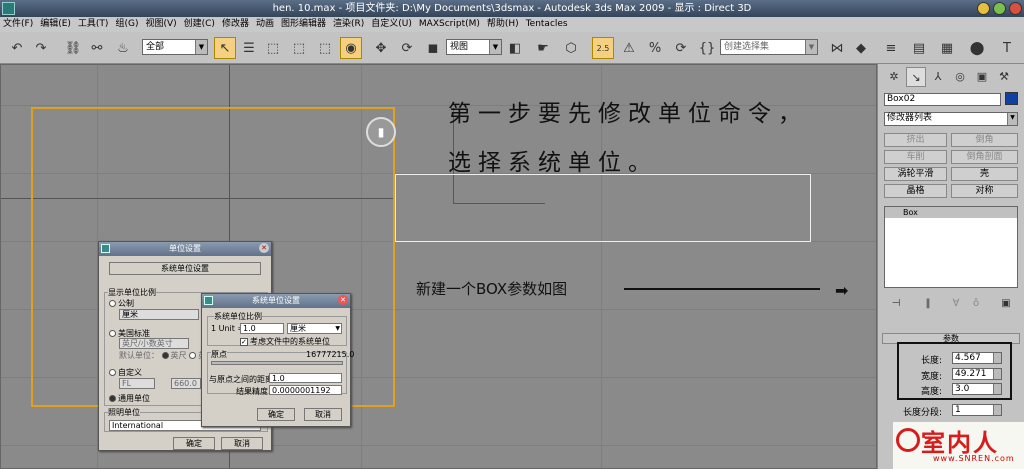 Image resolution: width=1024 pixels, height=469 pixels. What do you see at coordinates (325, 48) in the screenshot?
I see `select-region-icon: ⬚` at bounding box center [325, 48].